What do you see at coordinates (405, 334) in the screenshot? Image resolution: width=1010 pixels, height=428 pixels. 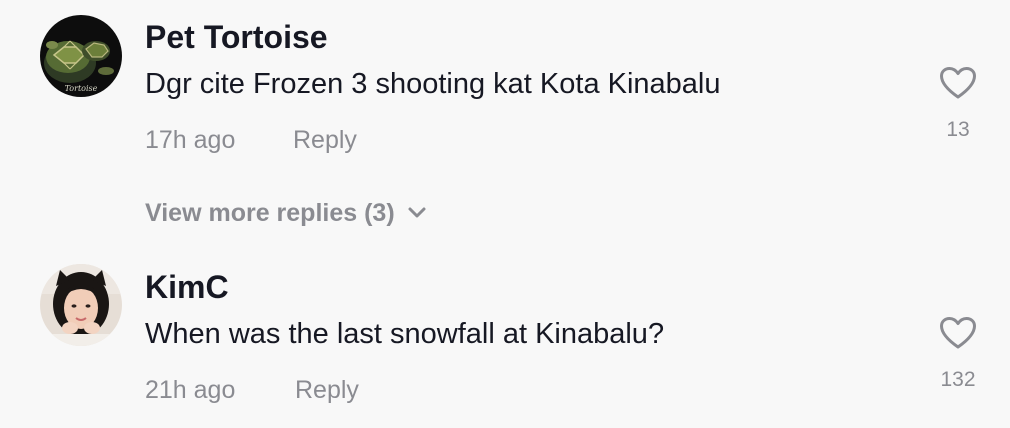 I see `comment-text: When was the last snowfall at Kinabalu?` at bounding box center [405, 334].